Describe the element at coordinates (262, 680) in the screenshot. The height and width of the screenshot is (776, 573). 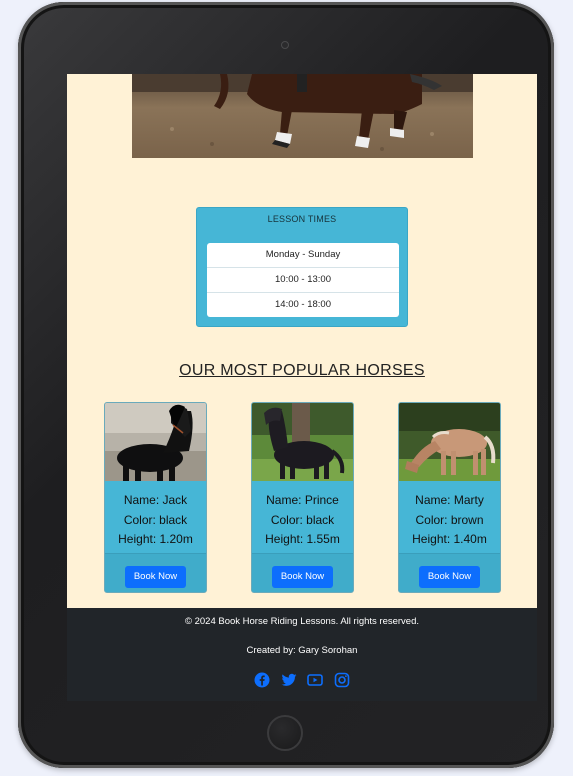
I see `facebook-icon` at that location.